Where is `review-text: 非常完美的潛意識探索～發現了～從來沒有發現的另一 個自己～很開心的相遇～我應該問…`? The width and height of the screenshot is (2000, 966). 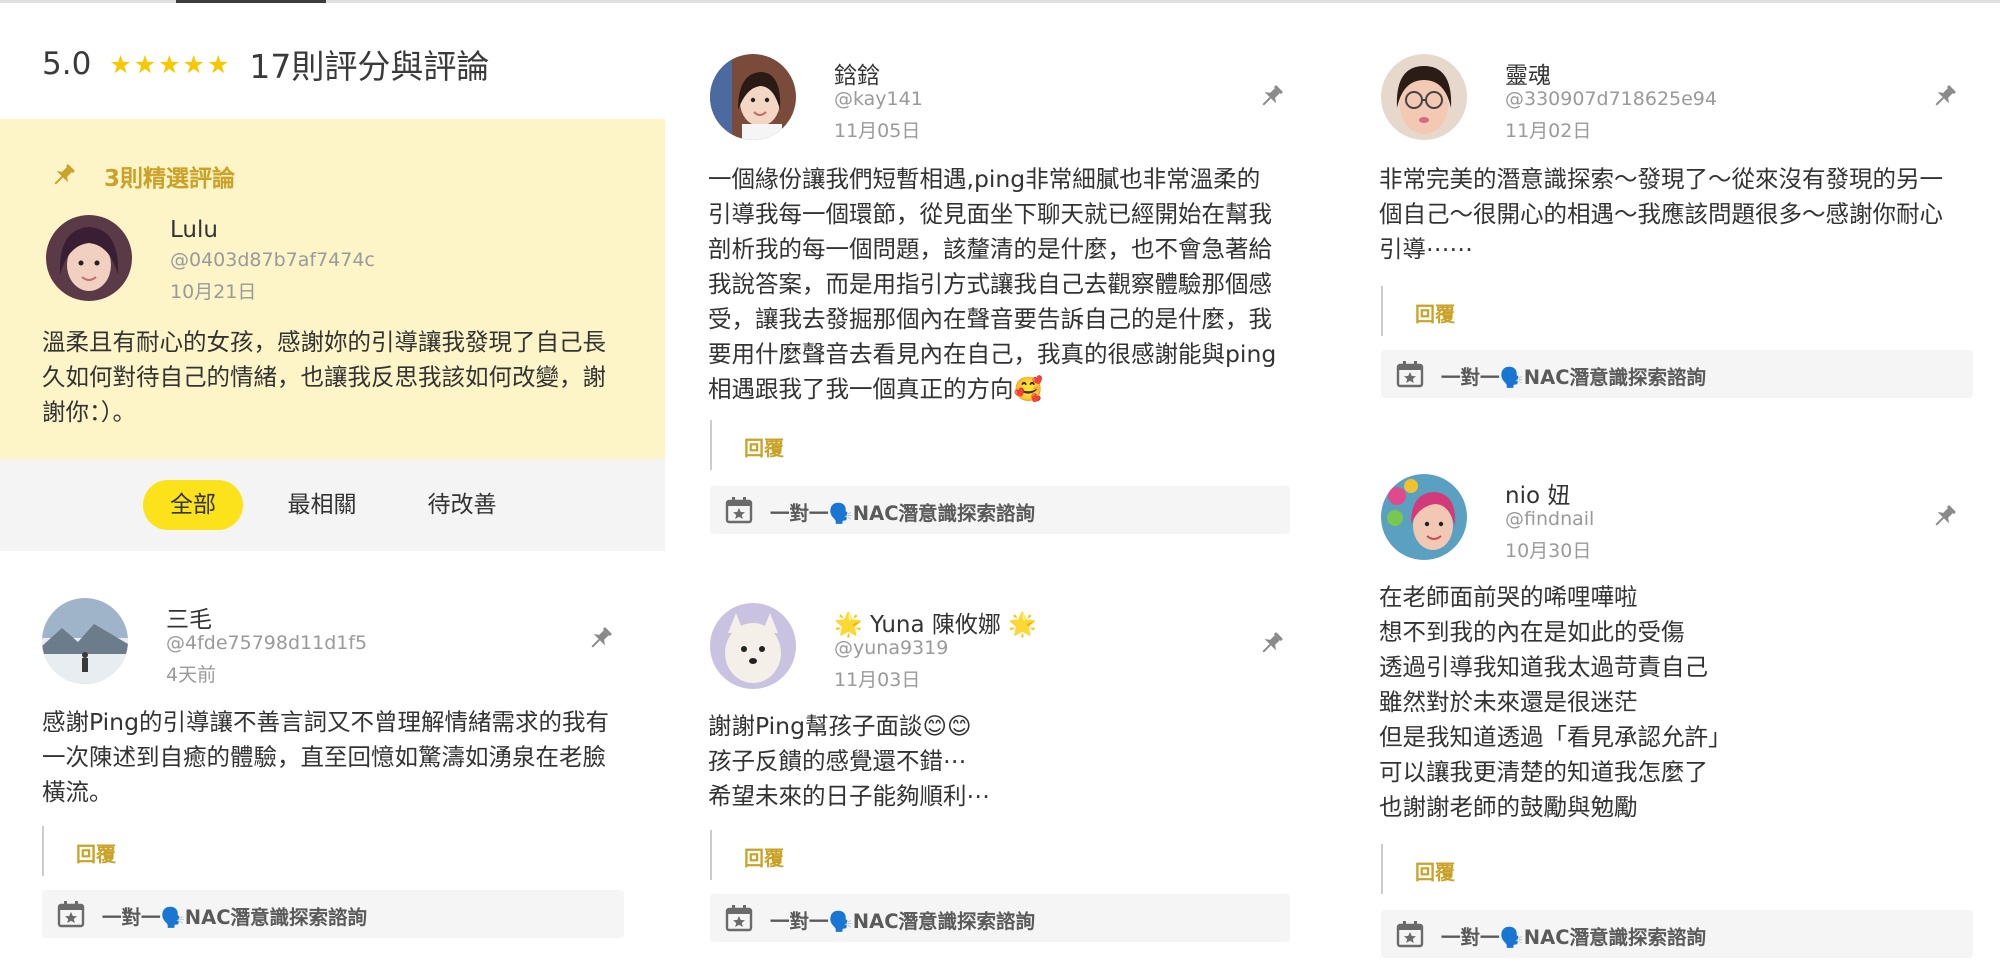
review-text: 非常完美的潛意識探索～發現了～從來沒有發現的另一 個自己～很開心的相遇～我應該問… is located at coordinates (1661, 214).